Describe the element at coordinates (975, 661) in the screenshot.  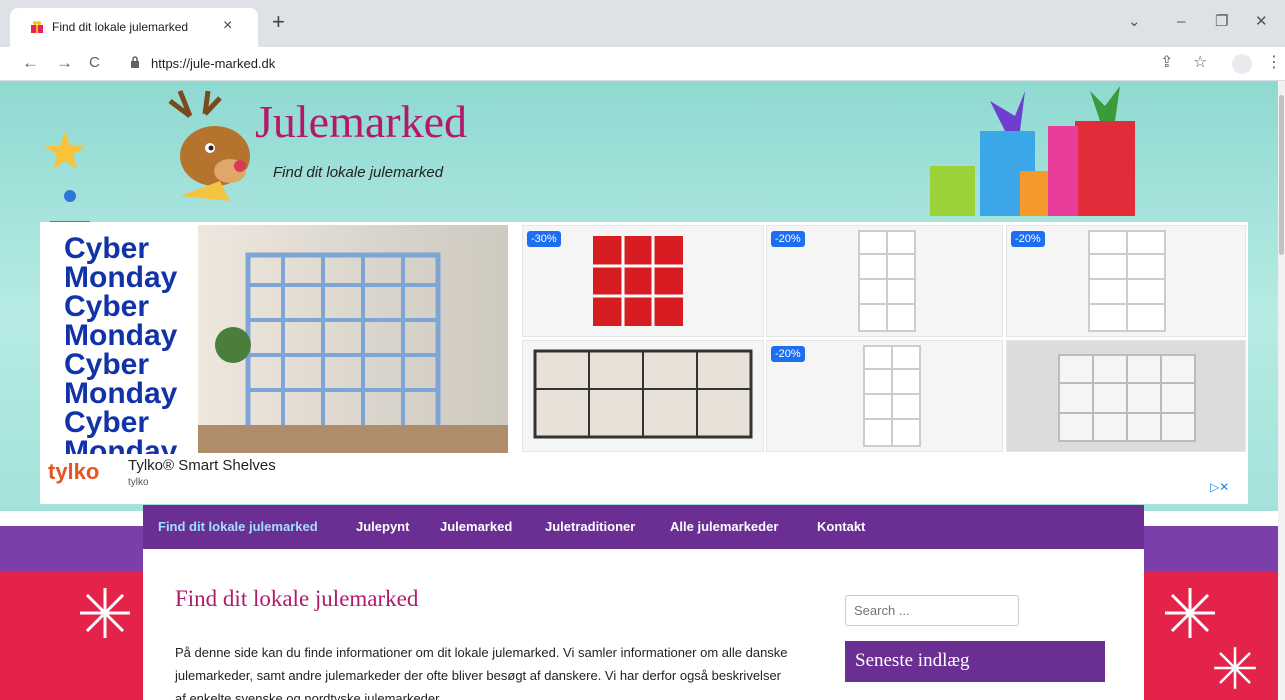
I see `recent-posts-widget-title: Seneste indlæg` at that location.